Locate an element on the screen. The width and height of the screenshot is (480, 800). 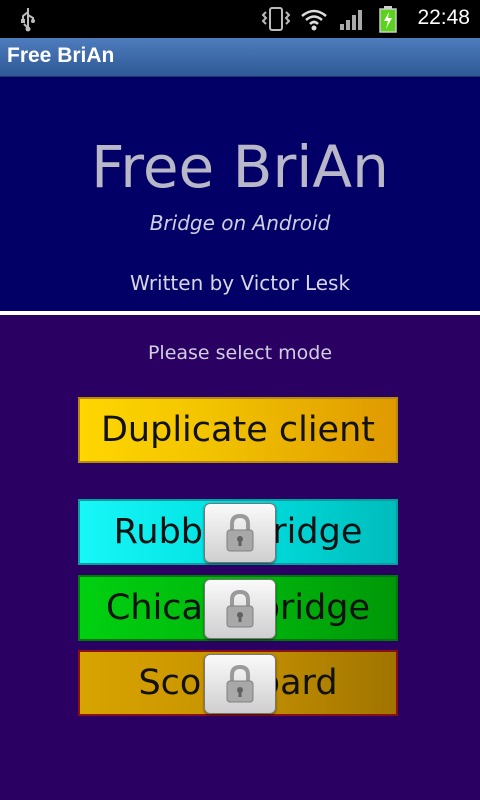
window-title: Free BriAn is located at coordinates (61, 55).